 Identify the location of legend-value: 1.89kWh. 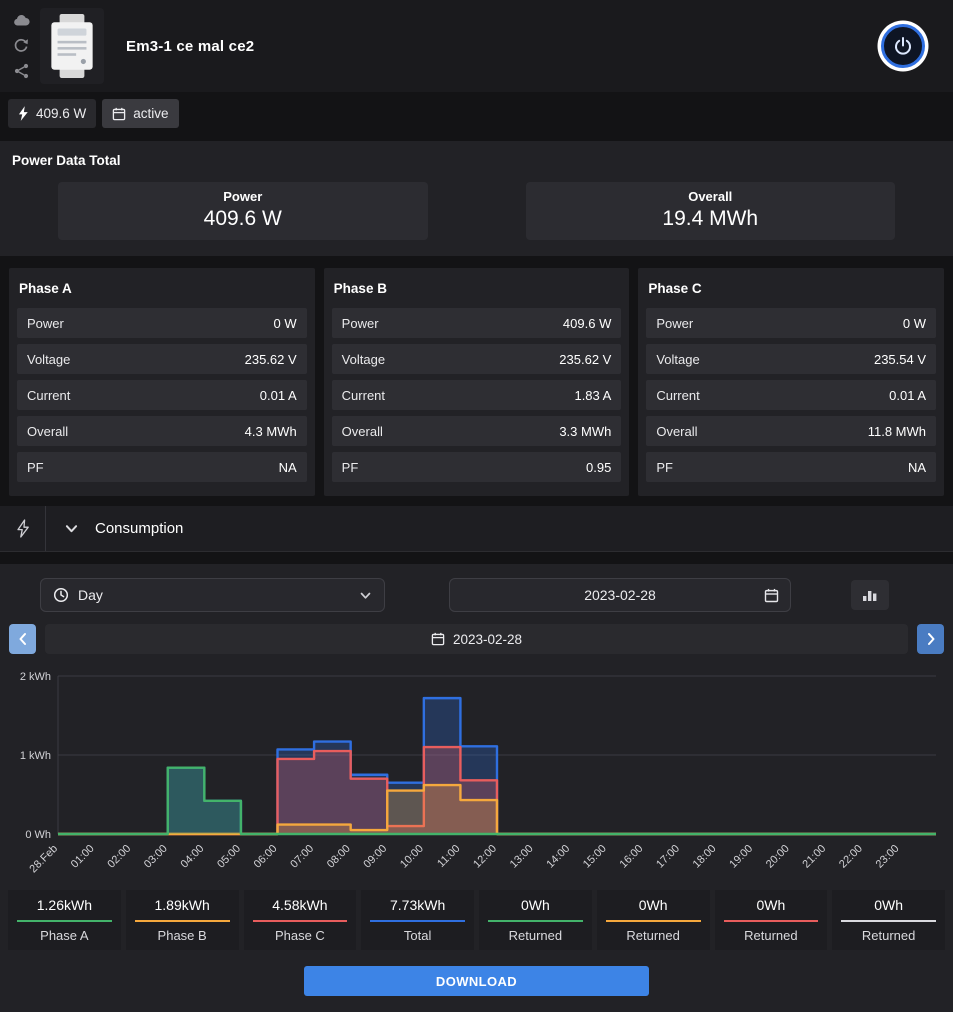
(182, 905).